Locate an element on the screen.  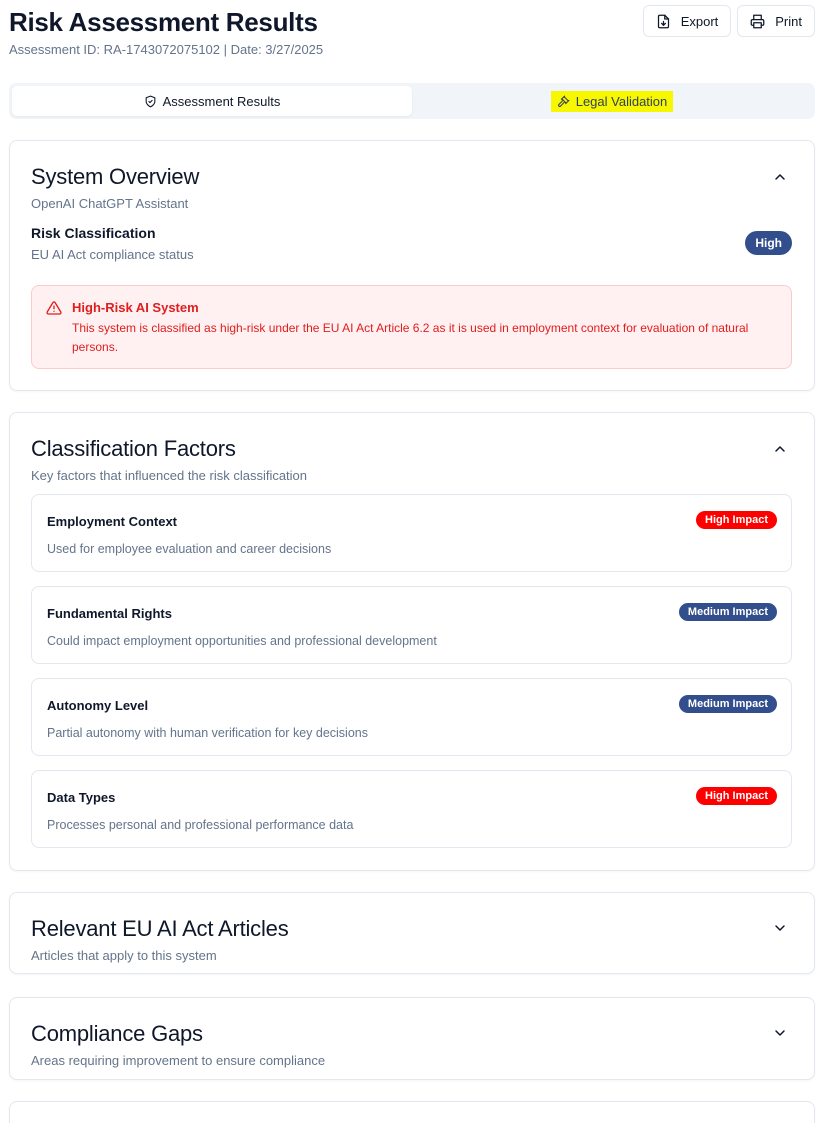
risk-classification-sub: EU AI Act compliance status is located at coordinates (112, 254).